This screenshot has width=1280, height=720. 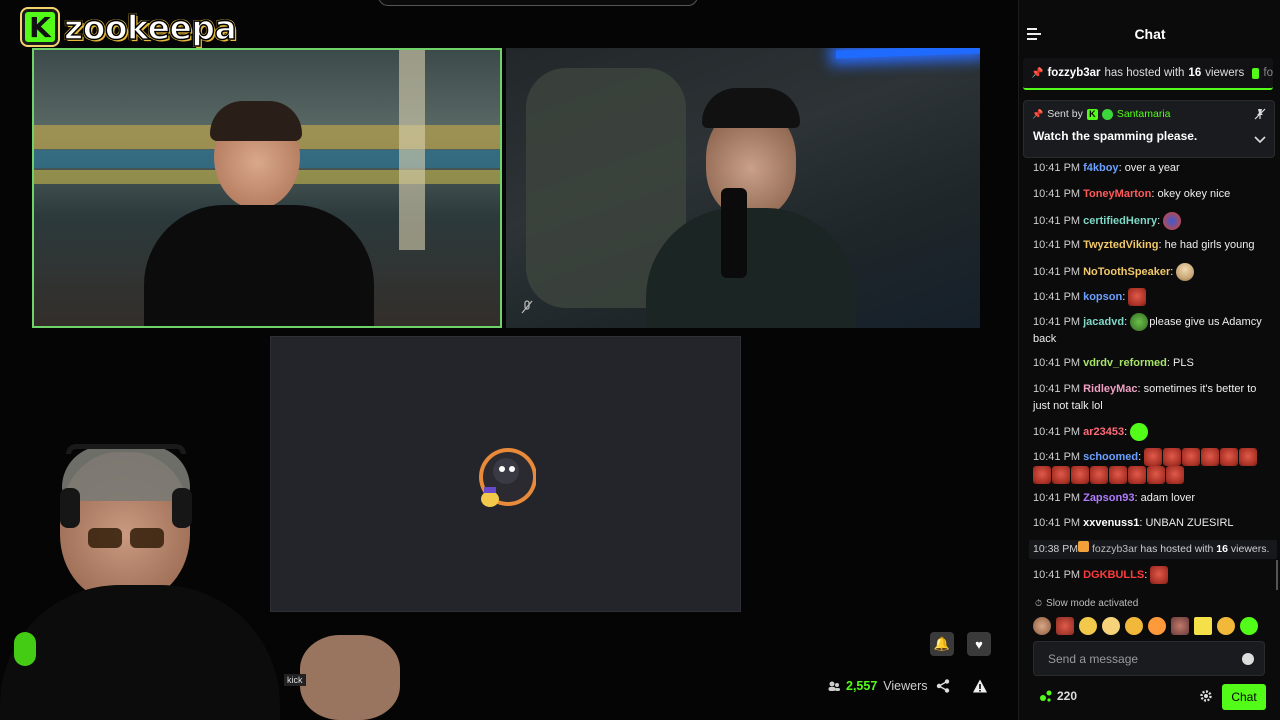 I want to click on host-viewers: 16, so click(x=1222, y=549).